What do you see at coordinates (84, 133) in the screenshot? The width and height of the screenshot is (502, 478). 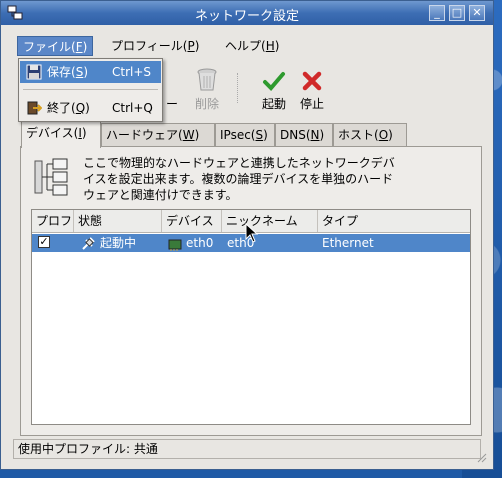 I see `tab-devices-close: )` at bounding box center [84, 133].